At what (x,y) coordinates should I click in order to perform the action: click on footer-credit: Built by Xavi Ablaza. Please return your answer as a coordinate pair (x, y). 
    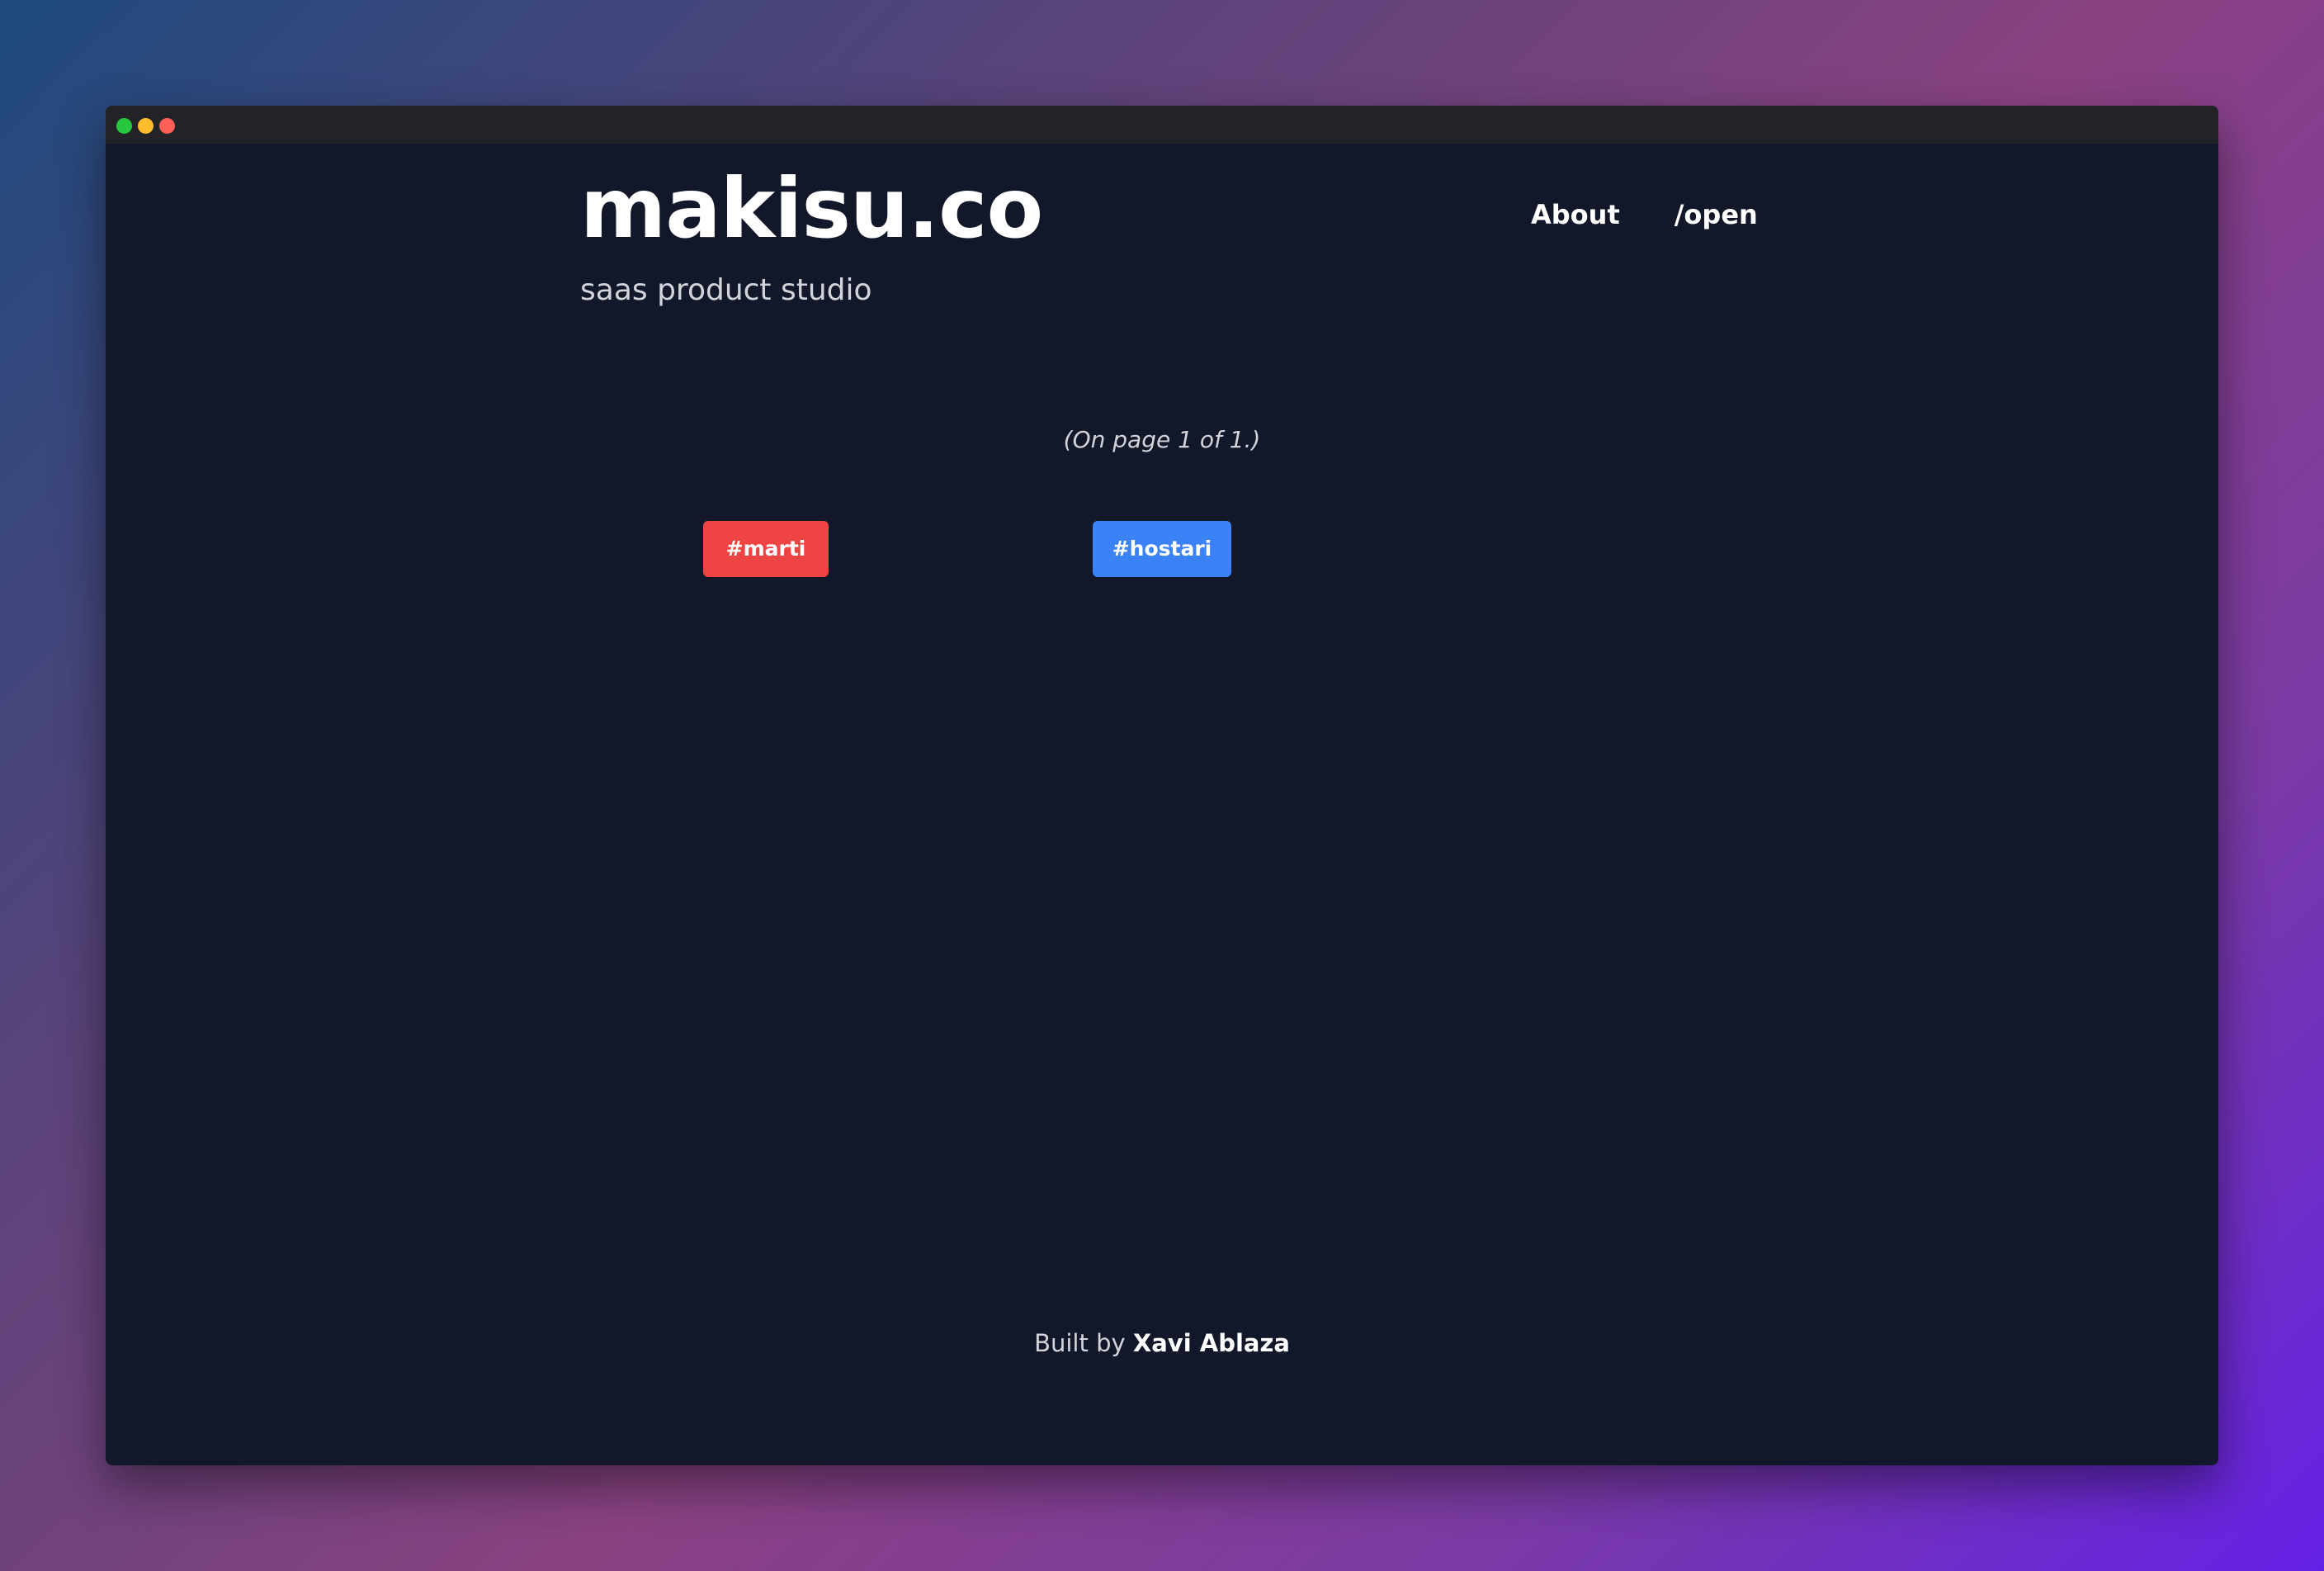
    Looking at the image, I should click on (1162, 1343).